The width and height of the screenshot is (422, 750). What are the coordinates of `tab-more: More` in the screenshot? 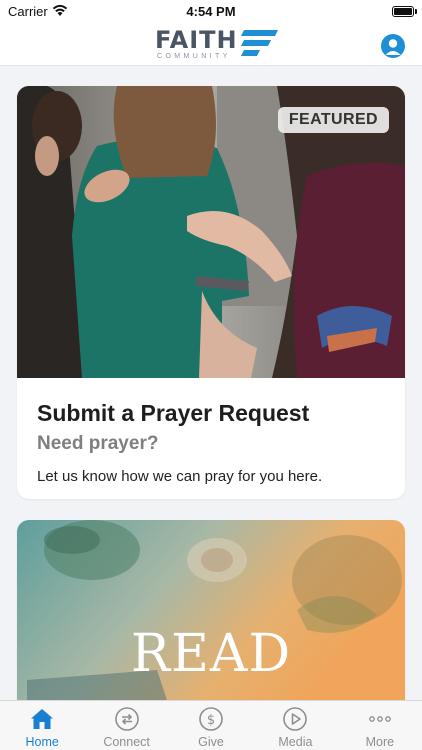 It's located at (380, 725).